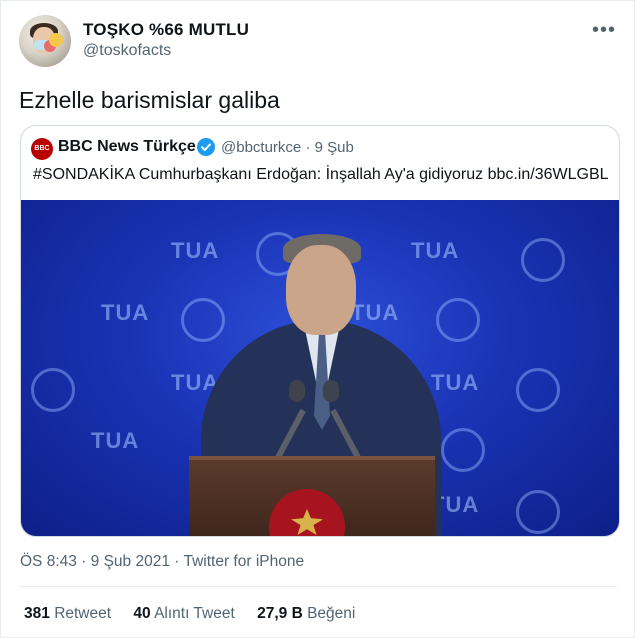  Describe the element at coordinates (261, 147) in the screenshot. I see `quoted-handle: @bbcturkce` at that location.